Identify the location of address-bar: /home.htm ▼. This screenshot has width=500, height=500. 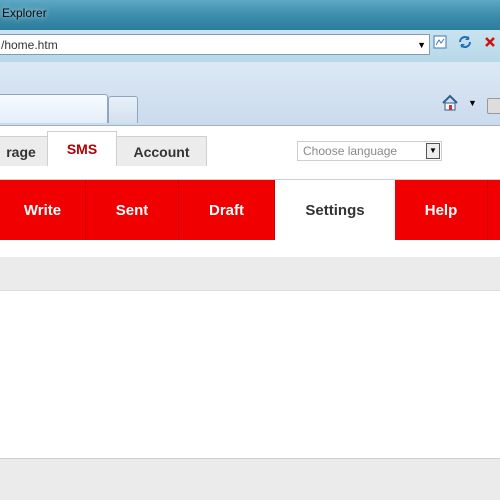
(215, 44).